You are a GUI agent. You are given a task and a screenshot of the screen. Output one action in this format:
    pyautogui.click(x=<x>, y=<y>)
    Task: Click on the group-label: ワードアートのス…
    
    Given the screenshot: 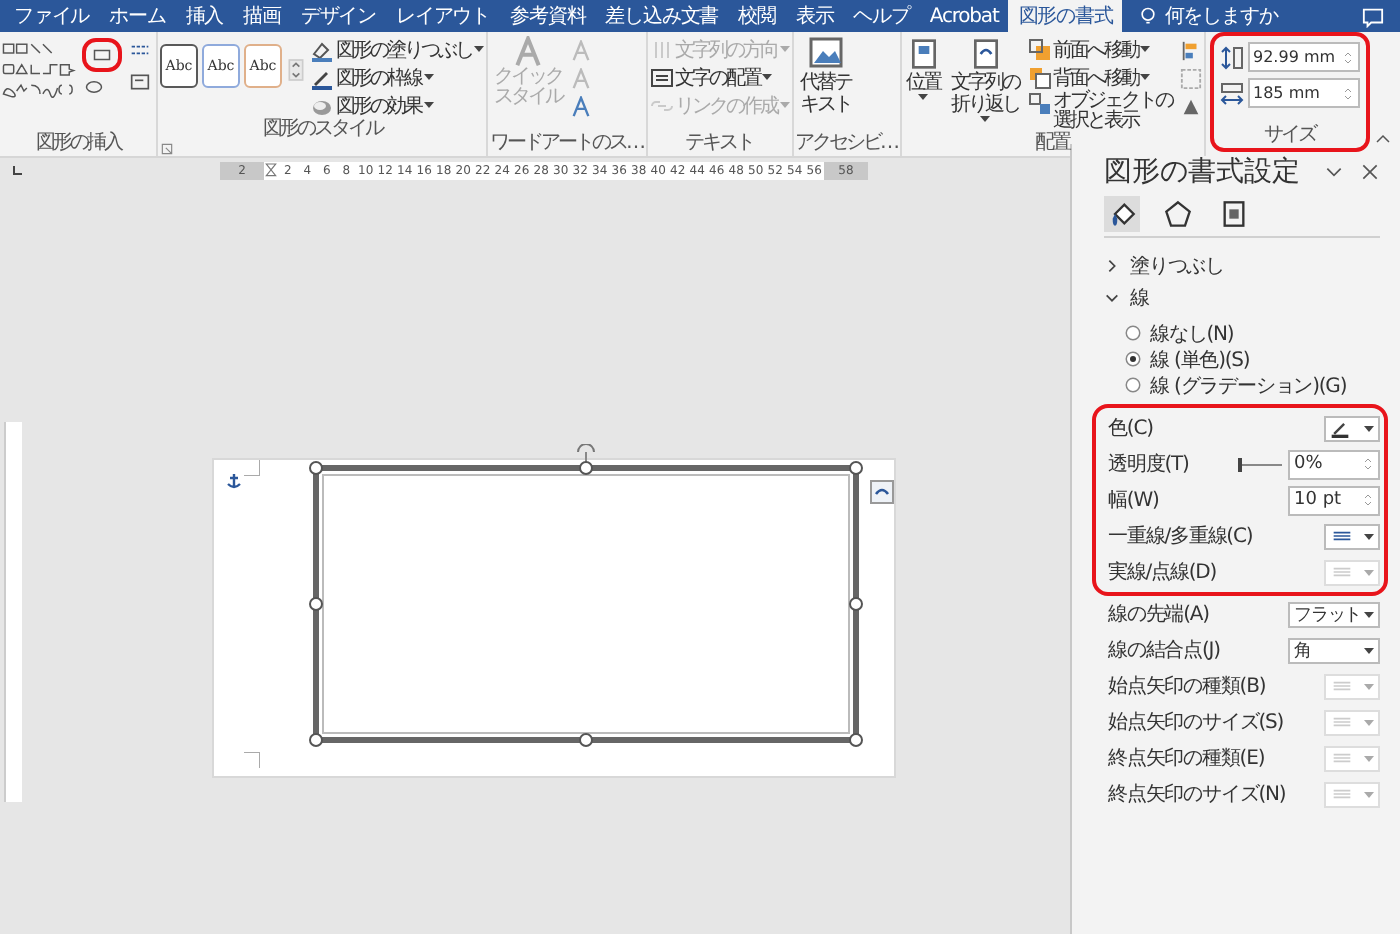 What is the action you would take?
    pyautogui.click(x=566, y=144)
    